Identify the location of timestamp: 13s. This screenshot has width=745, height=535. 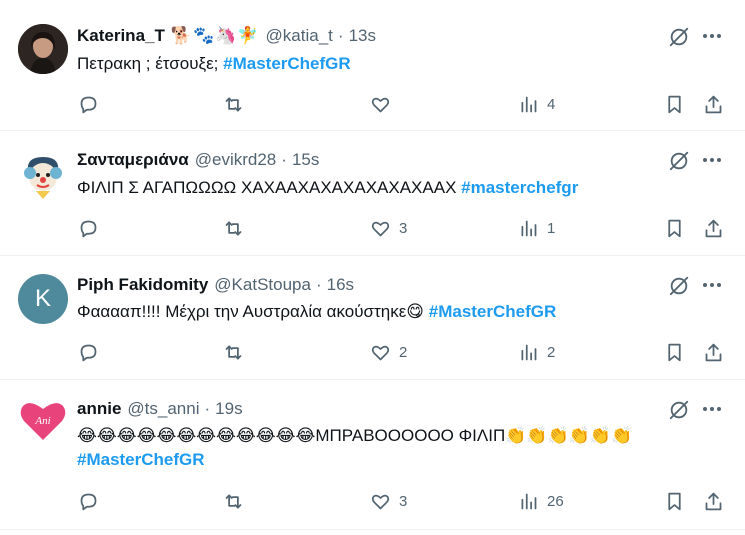
(362, 36).